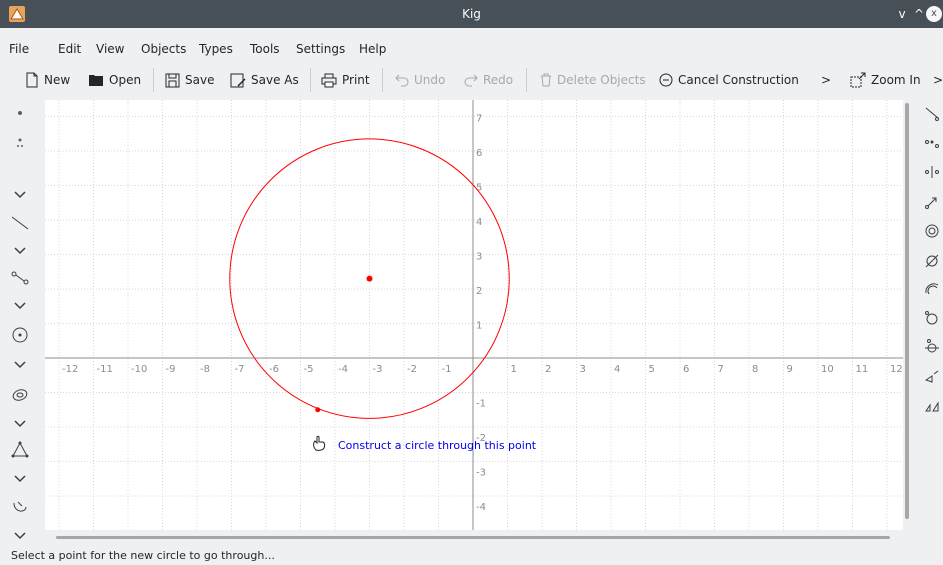 This screenshot has width=943, height=565. Describe the element at coordinates (20, 143) in the screenshot. I see `constrained-point-tool-icon` at that location.